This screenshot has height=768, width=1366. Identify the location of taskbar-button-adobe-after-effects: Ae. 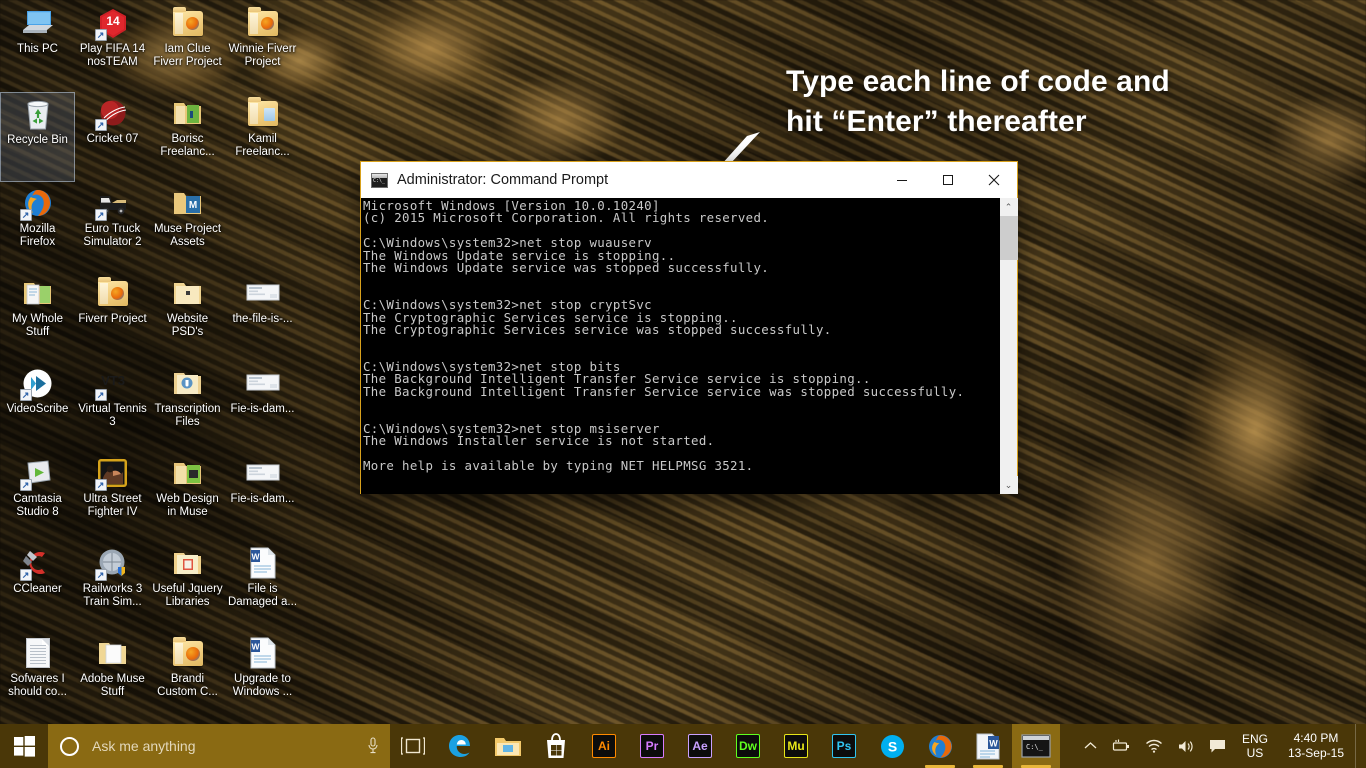
(700, 746).